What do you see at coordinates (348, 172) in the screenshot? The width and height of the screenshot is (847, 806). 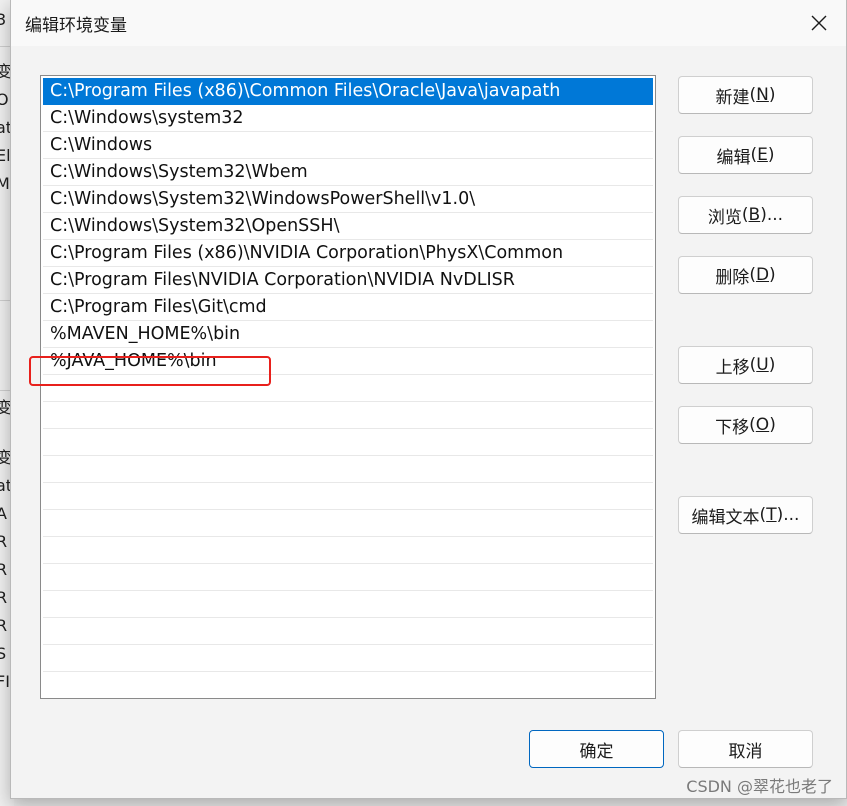 I see `path-list-item: C:\Windows\System32\Wbem` at bounding box center [348, 172].